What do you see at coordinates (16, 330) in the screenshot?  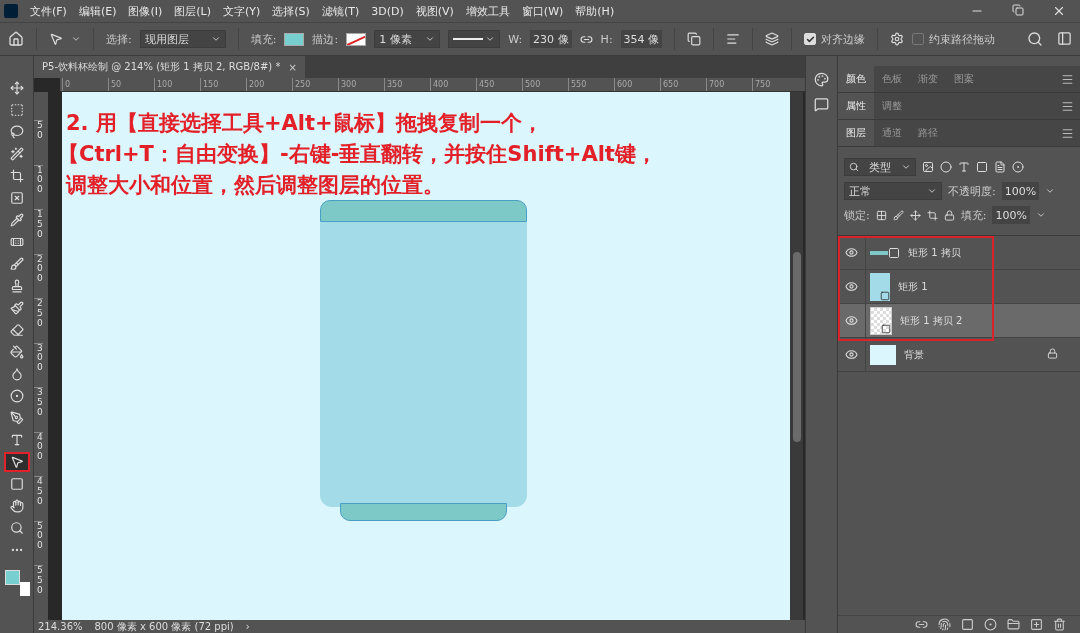 I see `eraser-tool-icon` at bounding box center [16, 330].